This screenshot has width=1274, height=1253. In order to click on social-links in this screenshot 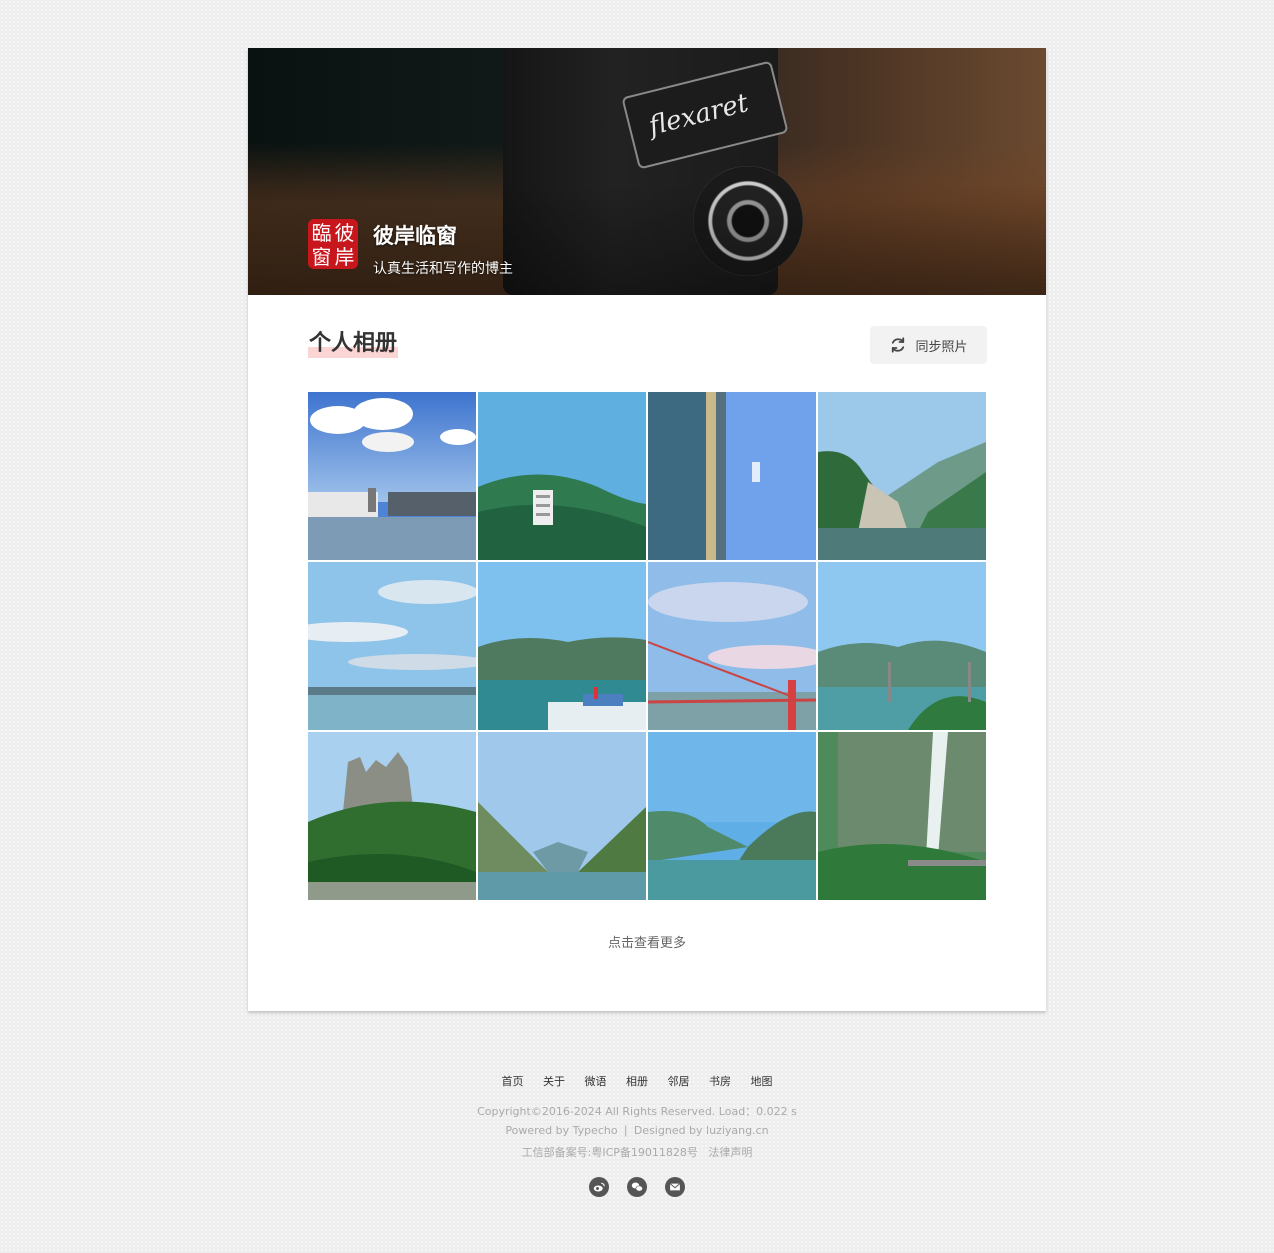, I will do `click(637, 1187)`.